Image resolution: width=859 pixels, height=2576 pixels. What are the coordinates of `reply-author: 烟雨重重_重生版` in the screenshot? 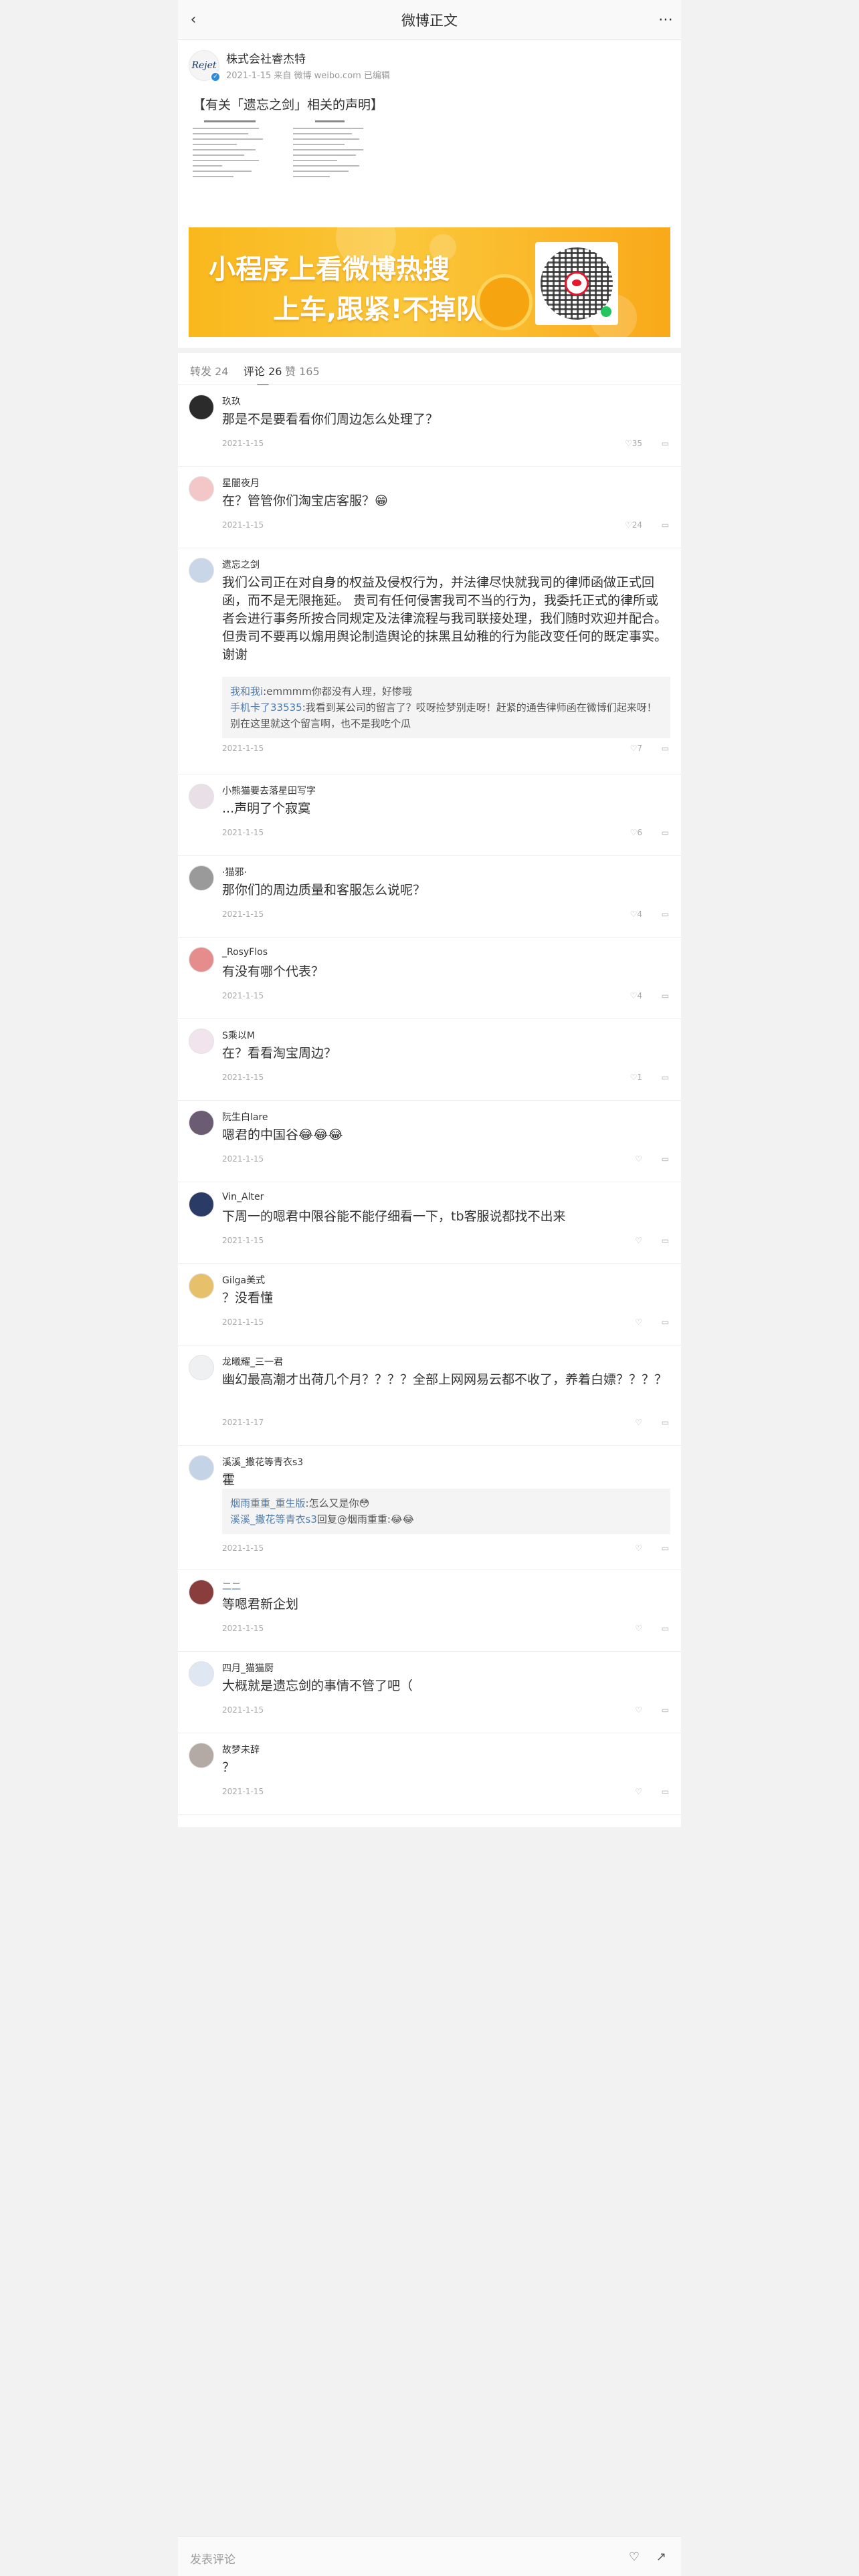 It's located at (268, 1503).